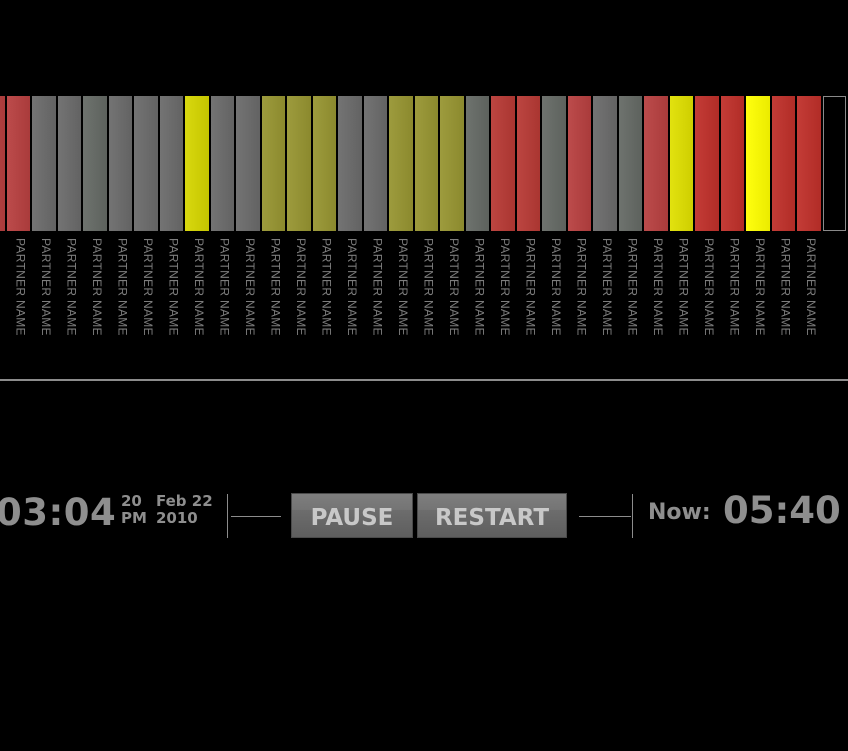 The height and width of the screenshot is (751, 848). Describe the element at coordinates (492, 515) in the screenshot. I see `restart-button: RESTART` at that location.